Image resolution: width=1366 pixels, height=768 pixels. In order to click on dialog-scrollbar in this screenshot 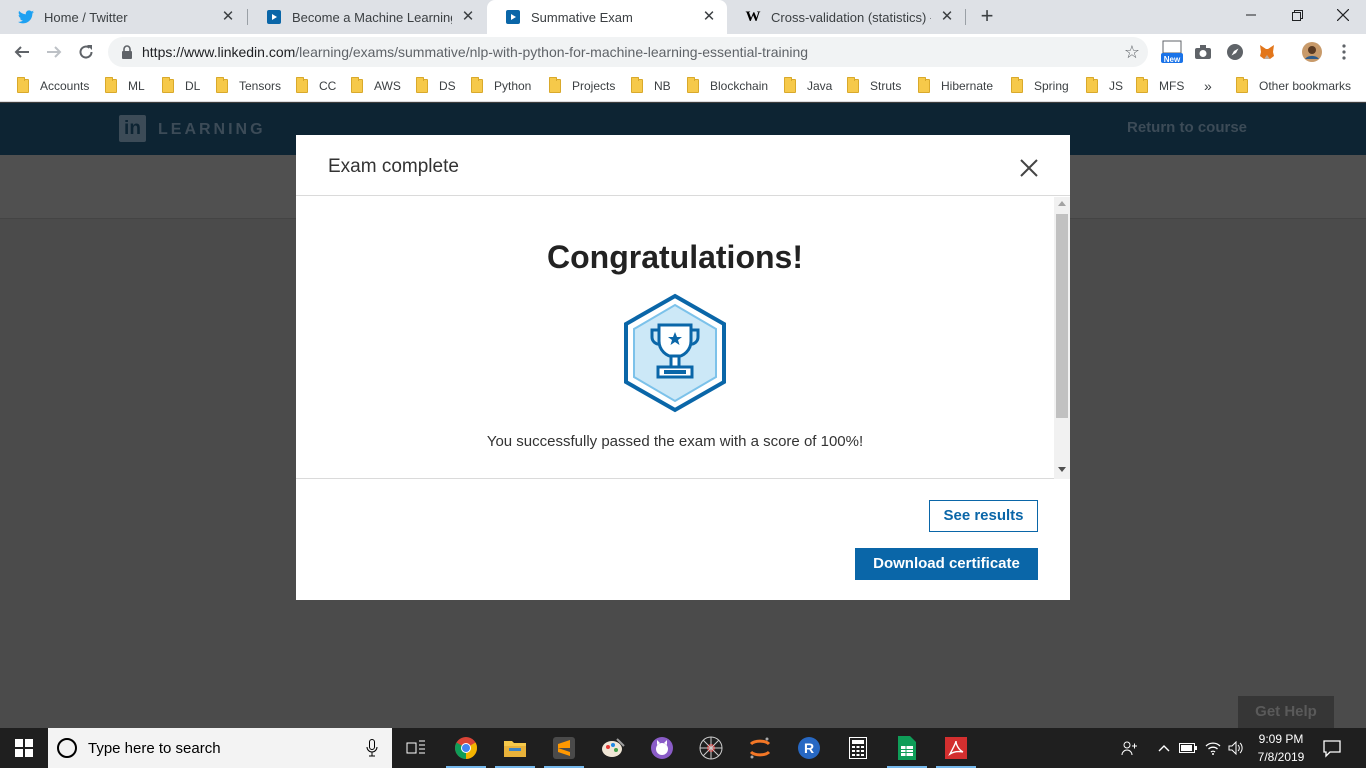, I will do `click(1062, 338)`.